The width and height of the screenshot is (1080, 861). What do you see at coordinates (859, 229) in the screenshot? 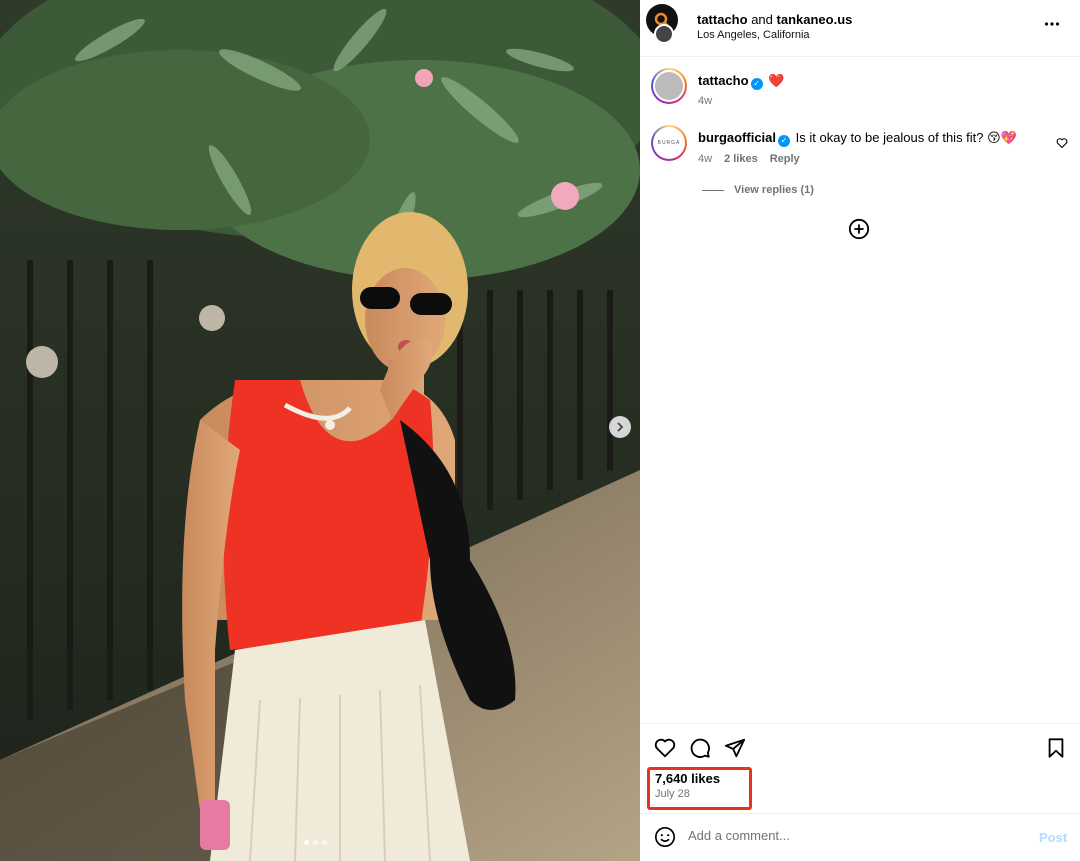
I see `plus-circle-icon` at bounding box center [859, 229].